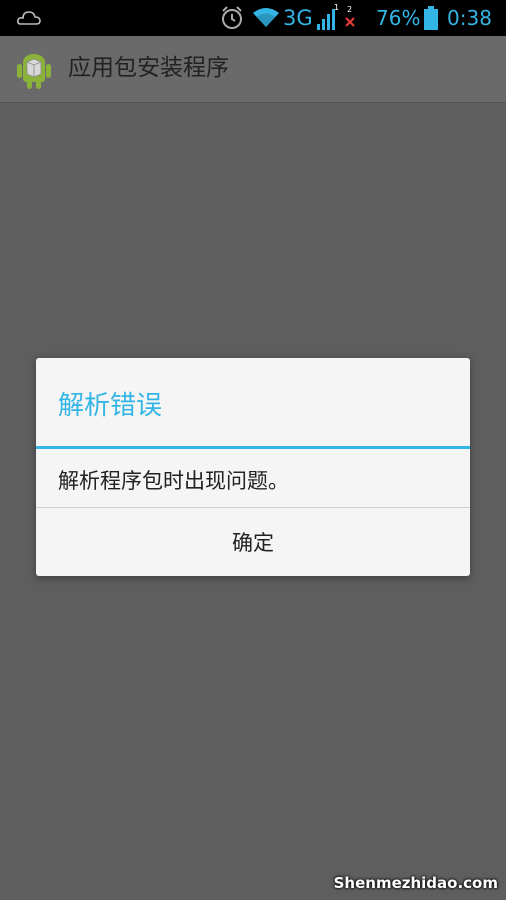  What do you see at coordinates (350, 16) in the screenshot?
I see `no-signal-icon: 2` at bounding box center [350, 16].